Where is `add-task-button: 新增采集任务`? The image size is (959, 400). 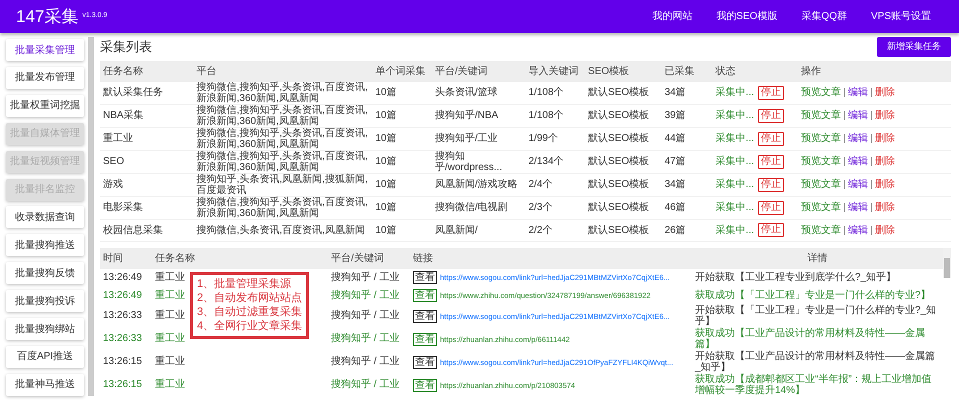
add-task-button: 新增采集任务 is located at coordinates (914, 46).